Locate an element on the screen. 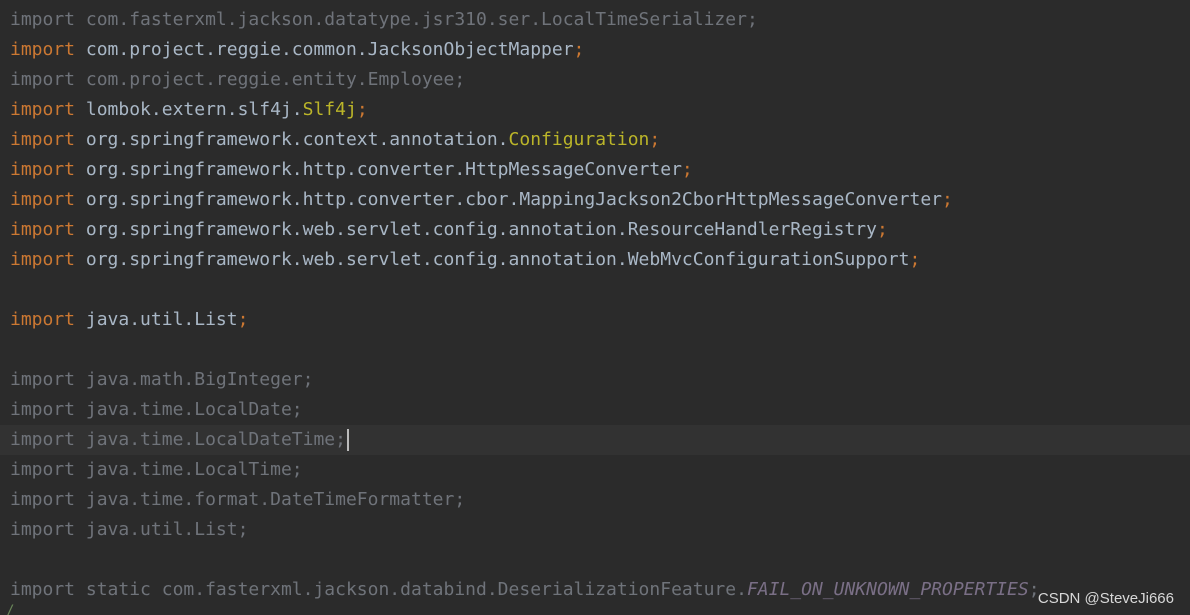 This screenshot has width=1190, height=615. code-line-18: import java.util.List; is located at coordinates (600, 530).